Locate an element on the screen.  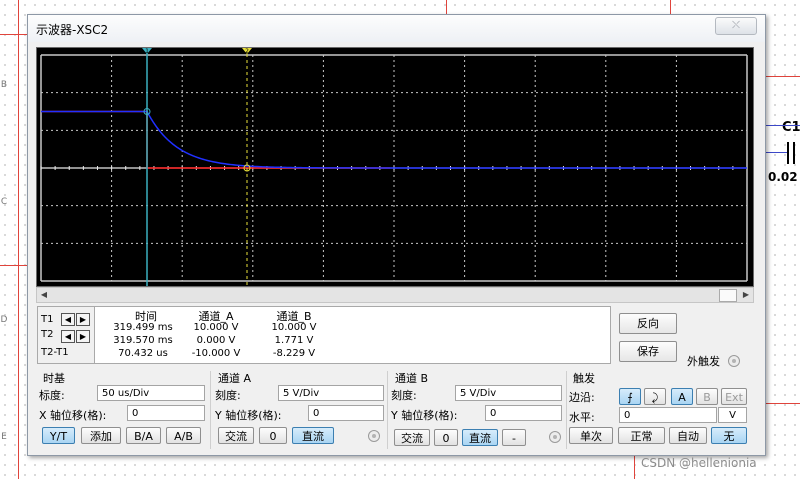
ruler-letter: C is located at coordinates (4, 202).